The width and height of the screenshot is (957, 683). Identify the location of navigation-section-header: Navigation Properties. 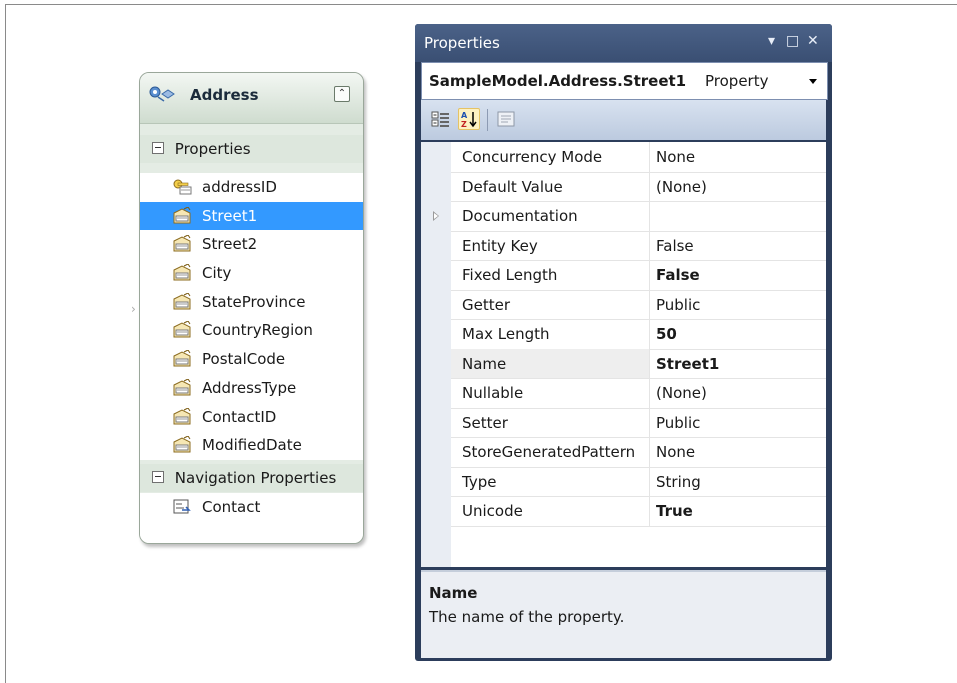
(251, 478).